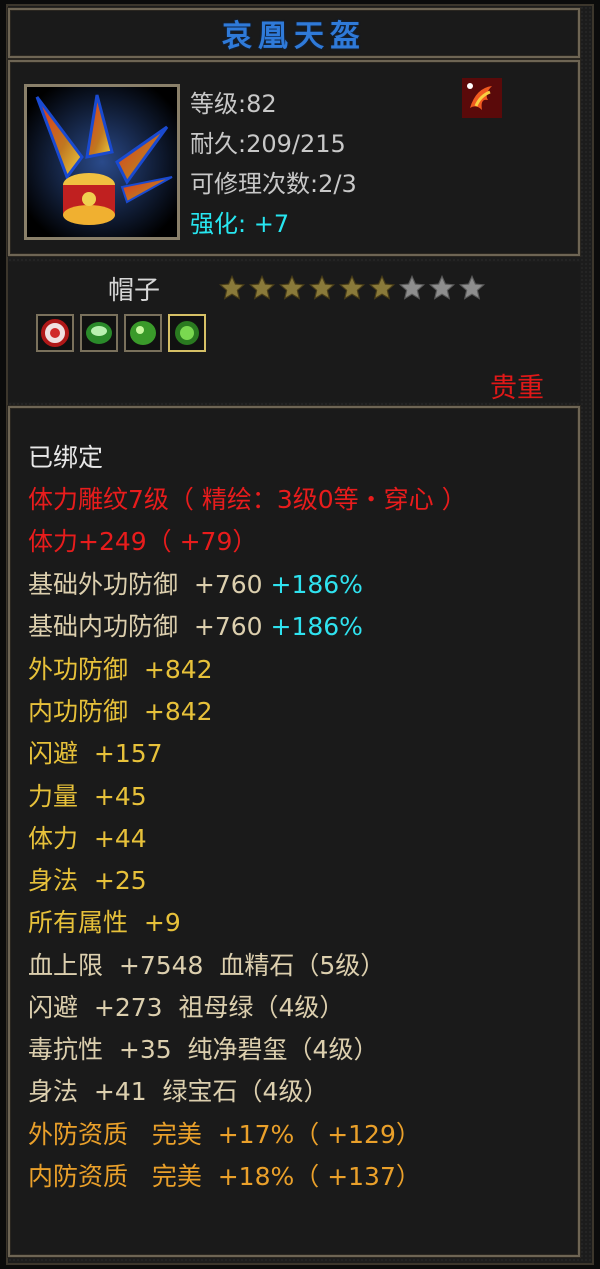 Image resolution: width=600 pixels, height=1269 pixels. I want to click on stamina-total-line: 体力+249（ +79）, so click(143, 541).